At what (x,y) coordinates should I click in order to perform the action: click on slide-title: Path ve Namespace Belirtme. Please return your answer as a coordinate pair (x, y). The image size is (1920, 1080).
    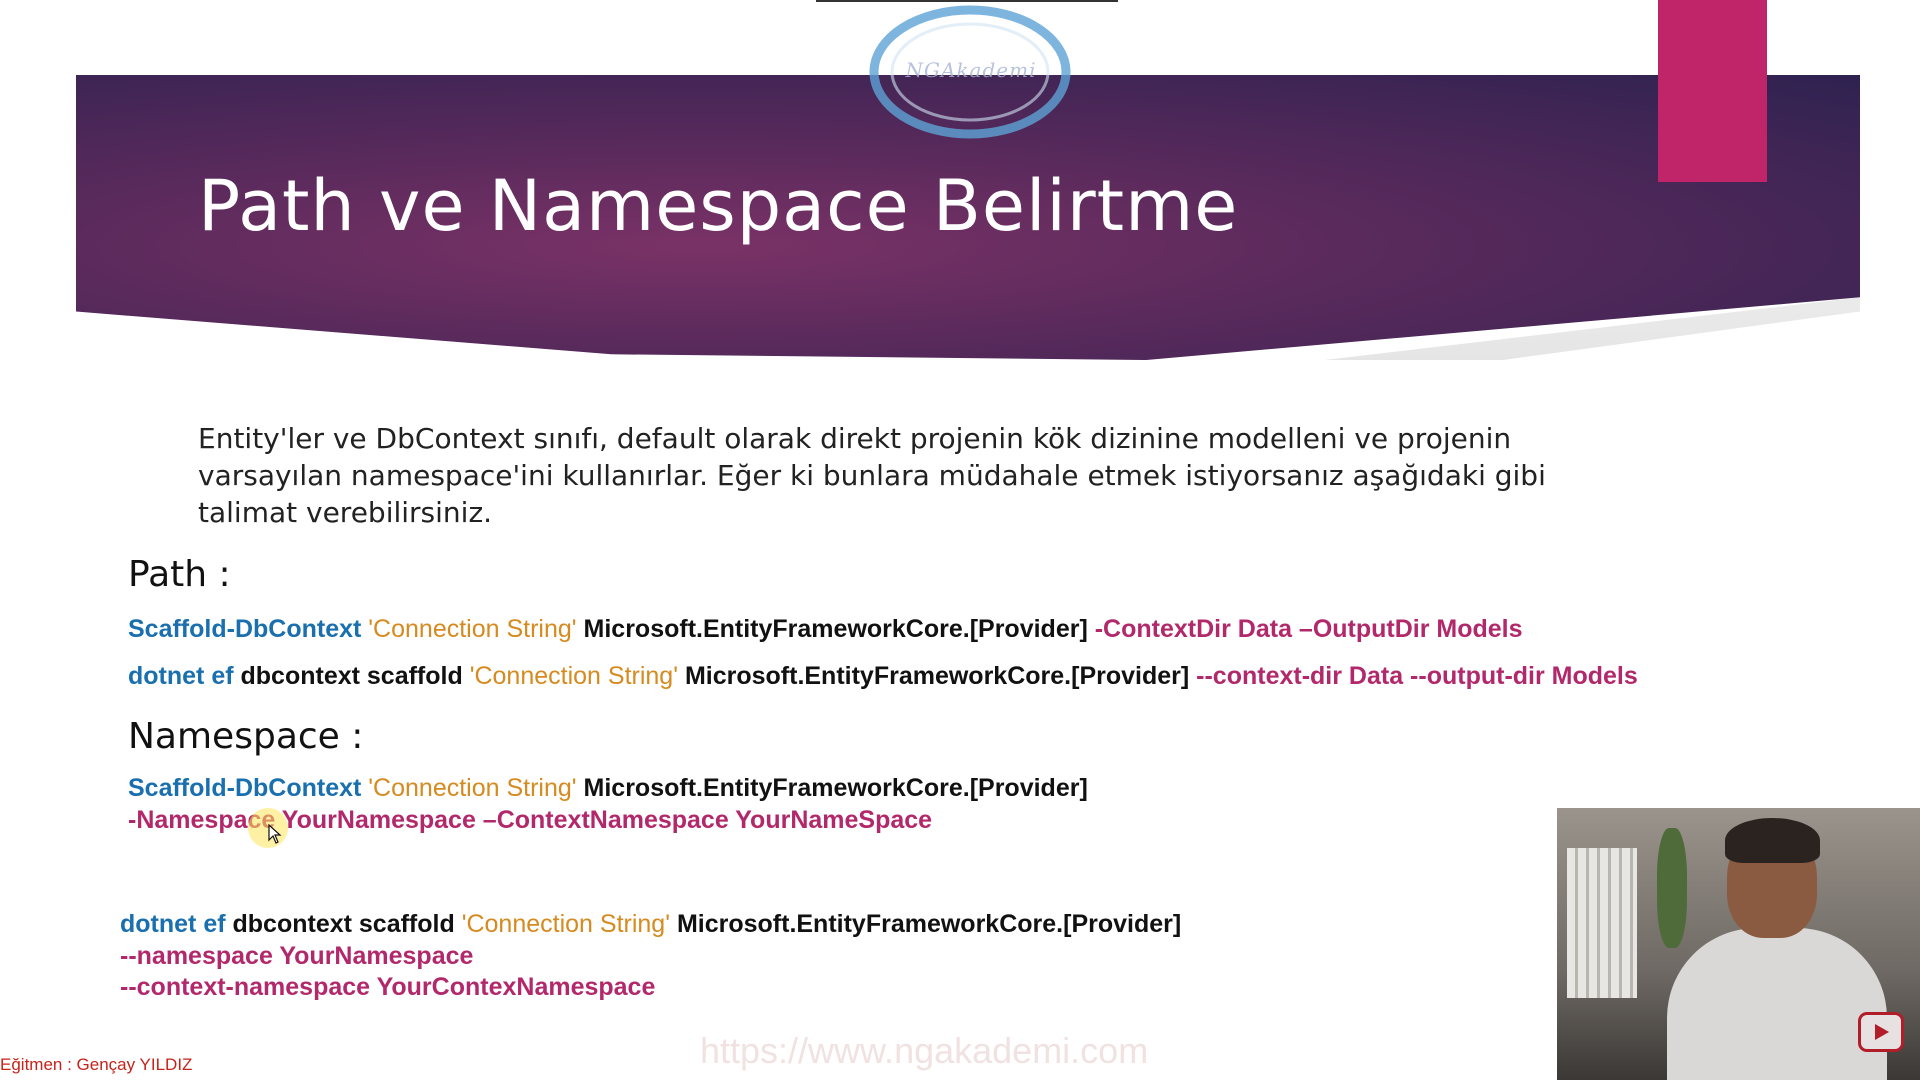
    Looking at the image, I should click on (718, 206).